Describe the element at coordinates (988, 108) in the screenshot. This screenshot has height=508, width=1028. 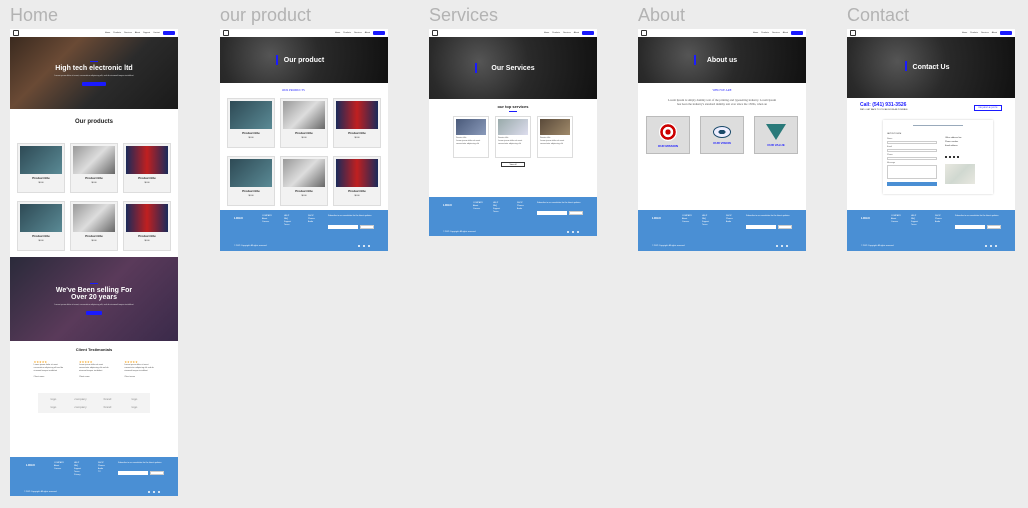
I see `quote-button: REQUEST A QUOTE` at that location.